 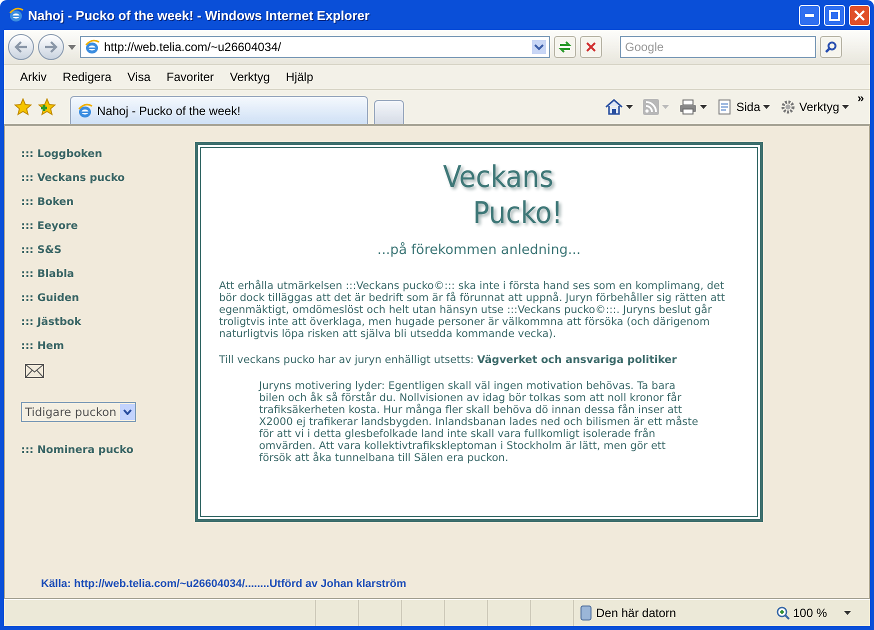 I want to click on maximize-button, so click(x=834, y=15).